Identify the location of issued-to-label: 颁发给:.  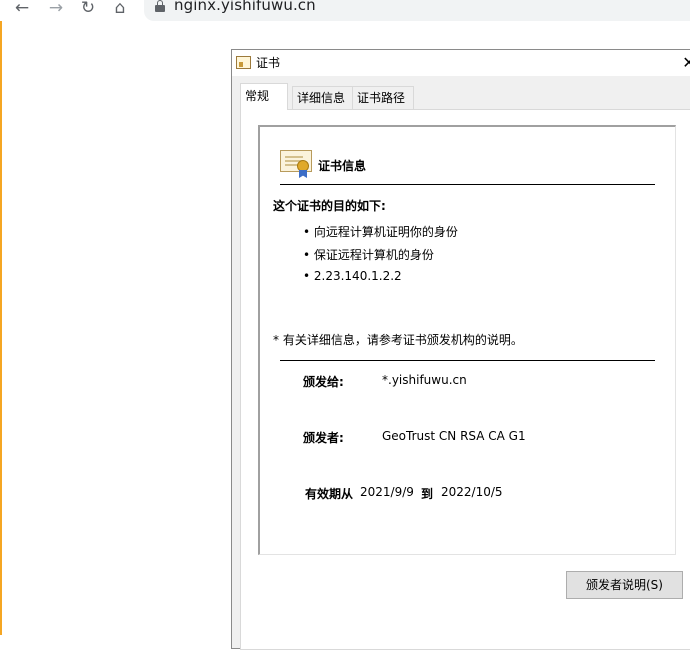
(323, 382).